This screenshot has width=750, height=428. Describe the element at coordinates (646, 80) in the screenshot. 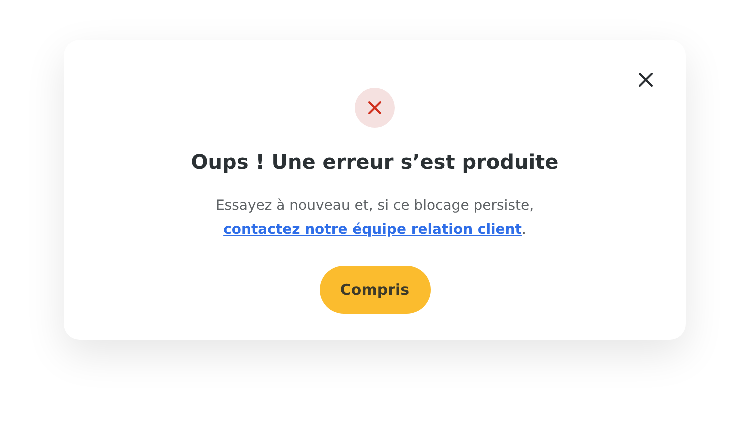

I see `close-icon` at that location.